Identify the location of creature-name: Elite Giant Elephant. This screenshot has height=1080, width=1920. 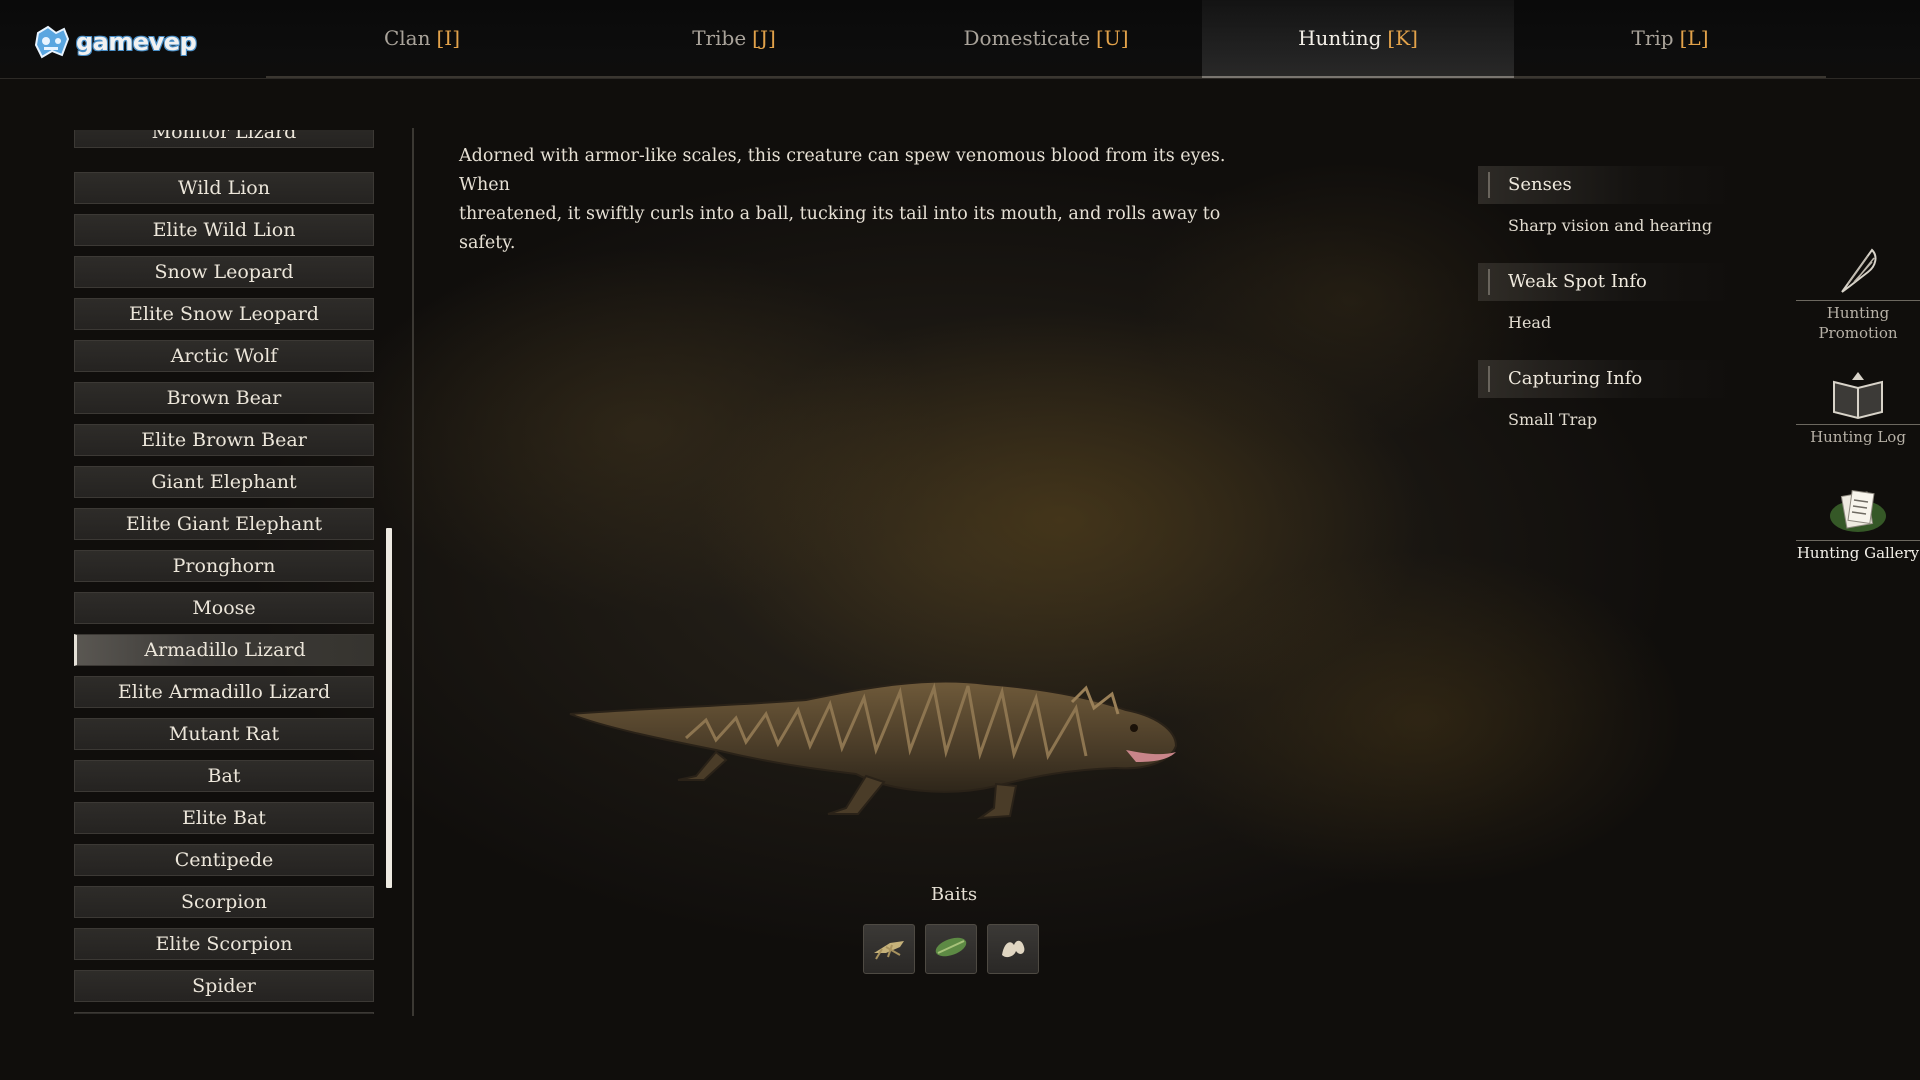
(224, 524).